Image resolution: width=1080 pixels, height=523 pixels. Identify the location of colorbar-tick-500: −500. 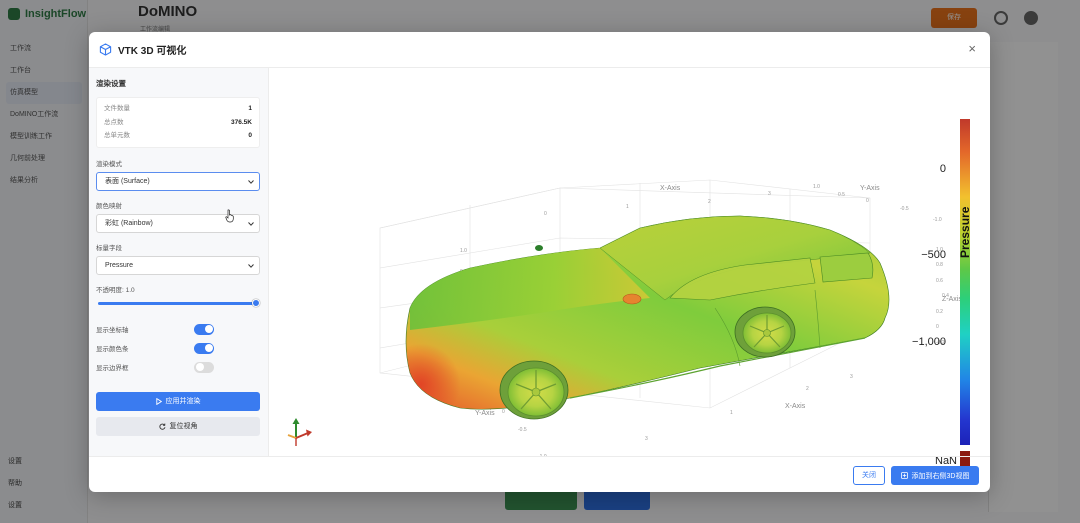
(933, 255).